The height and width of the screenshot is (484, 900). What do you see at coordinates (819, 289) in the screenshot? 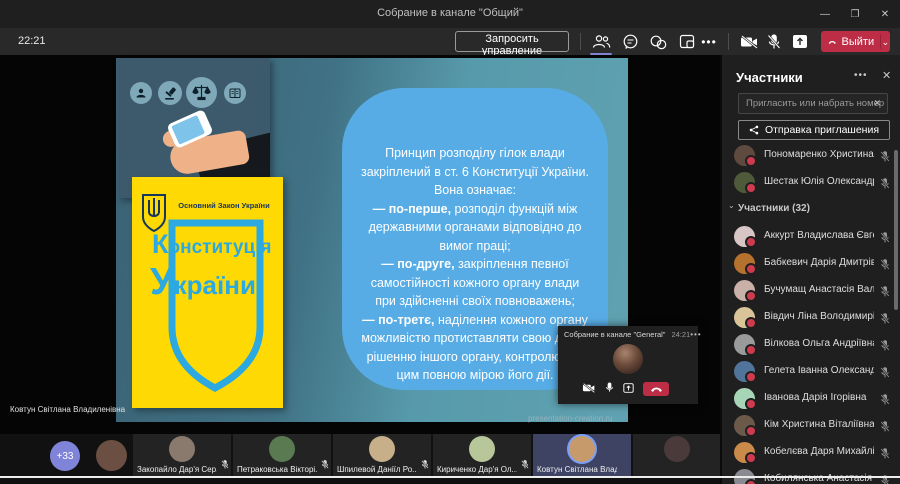
I see `participant-name: Бучумащ Анастасія Валеріївна` at bounding box center [819, 289].